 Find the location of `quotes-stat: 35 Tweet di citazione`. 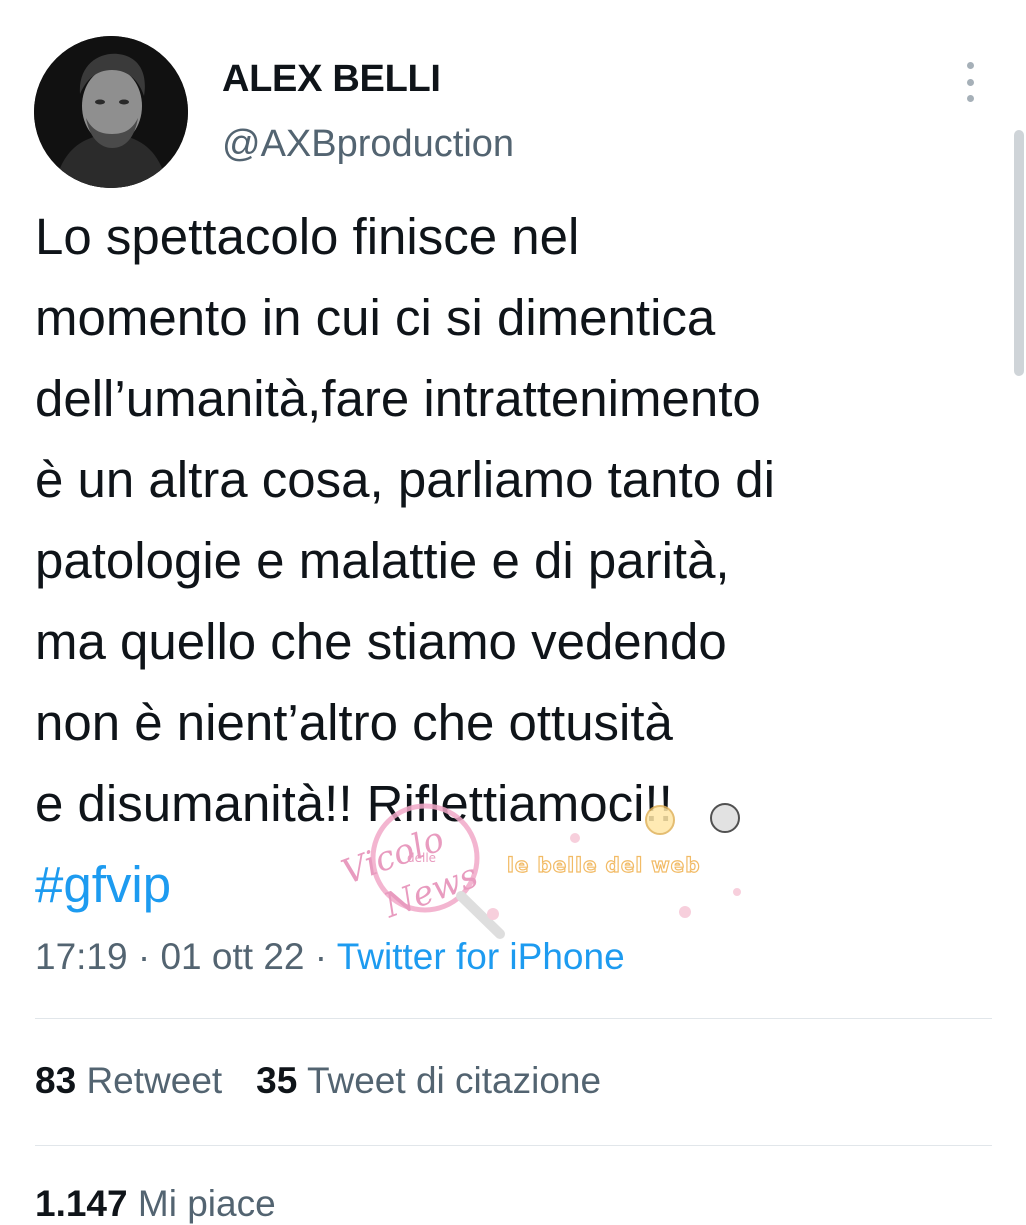

quotes-stat: 35 Tweet di citazione is located at coordinates (428, 1080).